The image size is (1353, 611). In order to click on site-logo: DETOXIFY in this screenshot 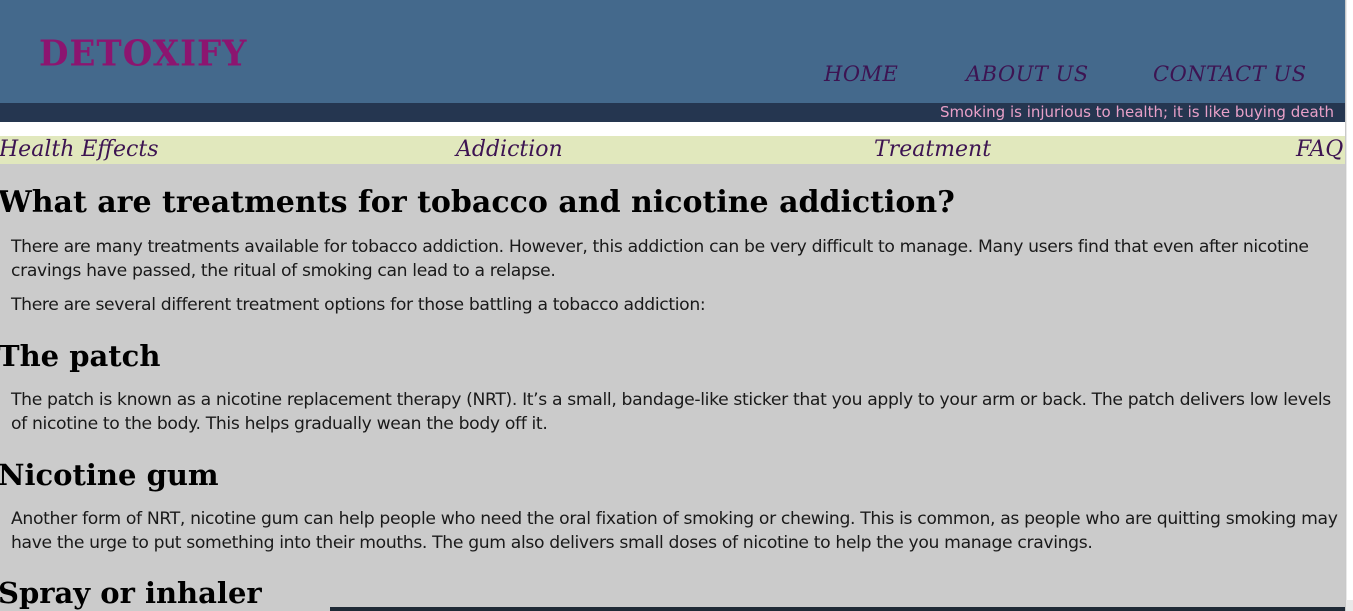, I will do `click(143, 54)`.